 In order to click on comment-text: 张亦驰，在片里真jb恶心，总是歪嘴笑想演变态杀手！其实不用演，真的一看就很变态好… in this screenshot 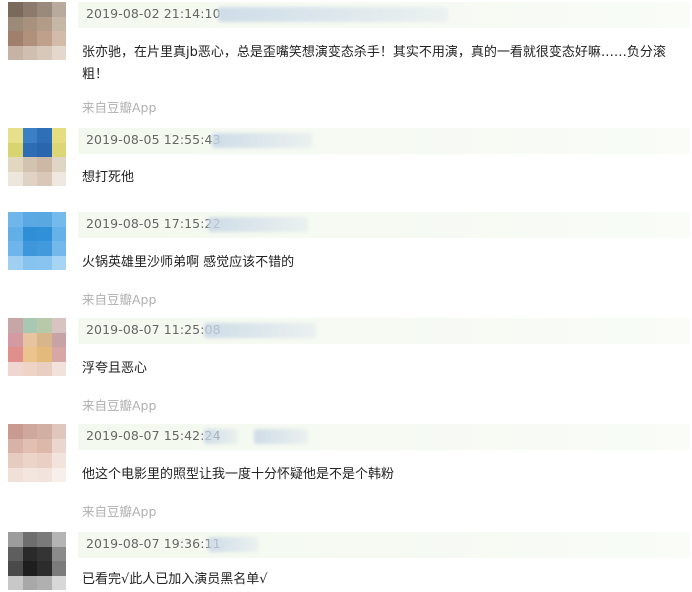, I will do `click(374, 63)`.